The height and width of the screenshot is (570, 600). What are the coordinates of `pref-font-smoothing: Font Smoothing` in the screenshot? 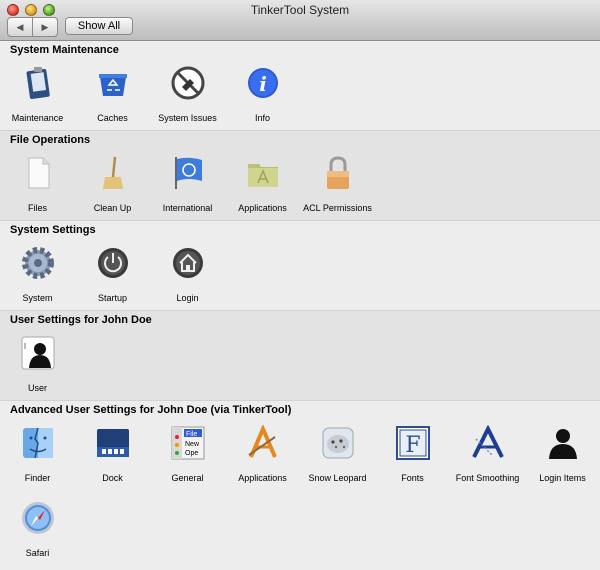 It's located at (487, 452).